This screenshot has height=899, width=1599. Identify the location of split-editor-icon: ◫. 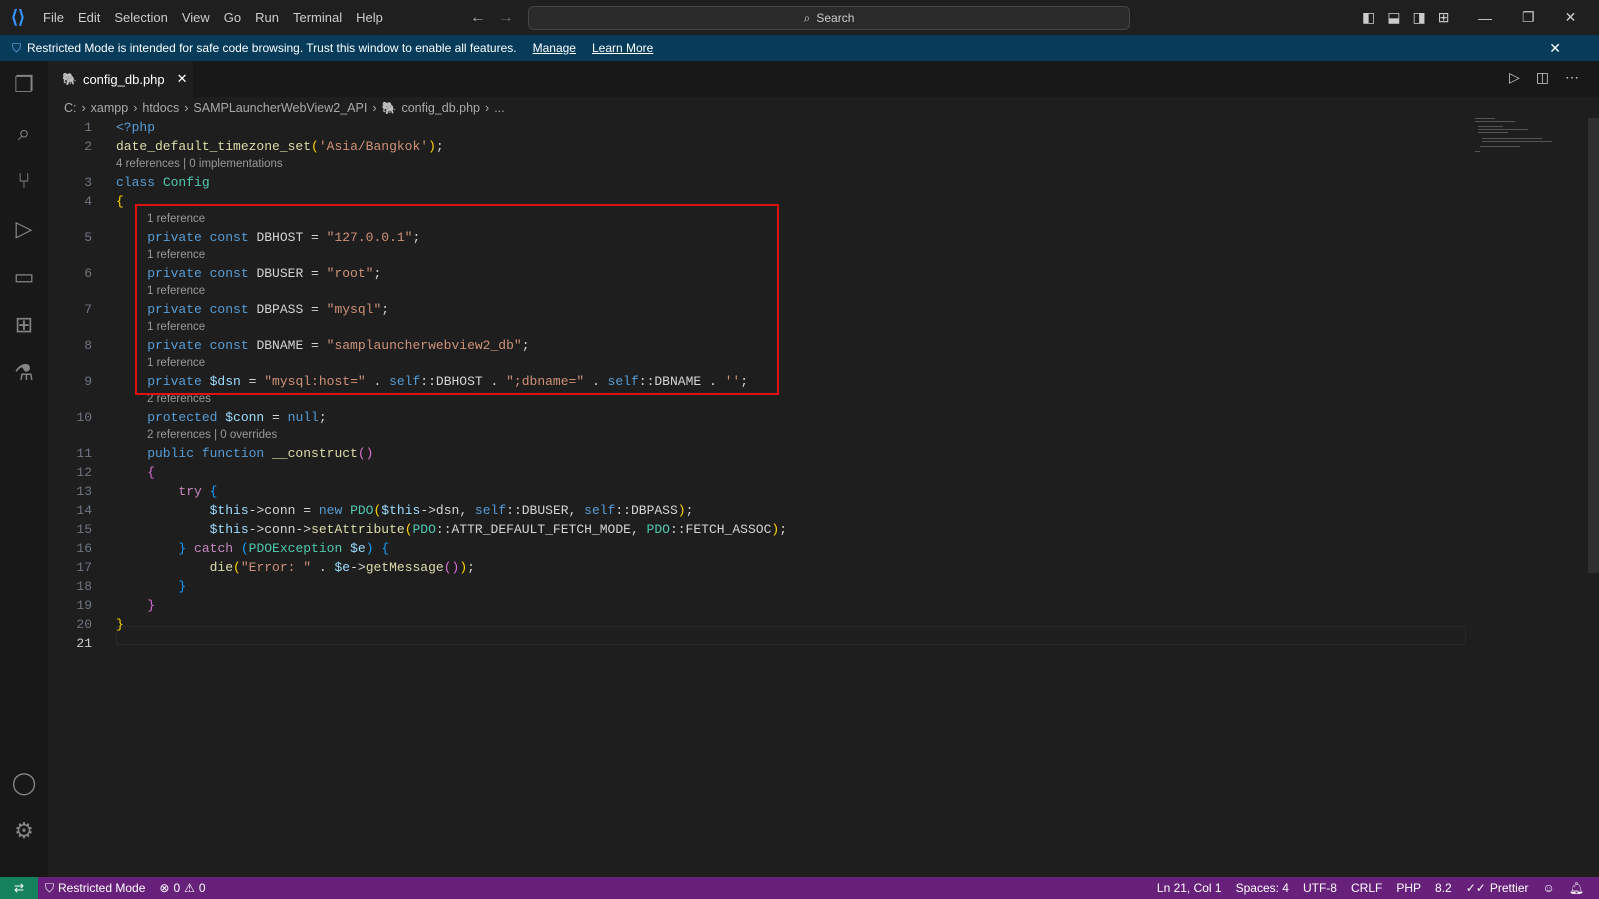
(1542, 77).